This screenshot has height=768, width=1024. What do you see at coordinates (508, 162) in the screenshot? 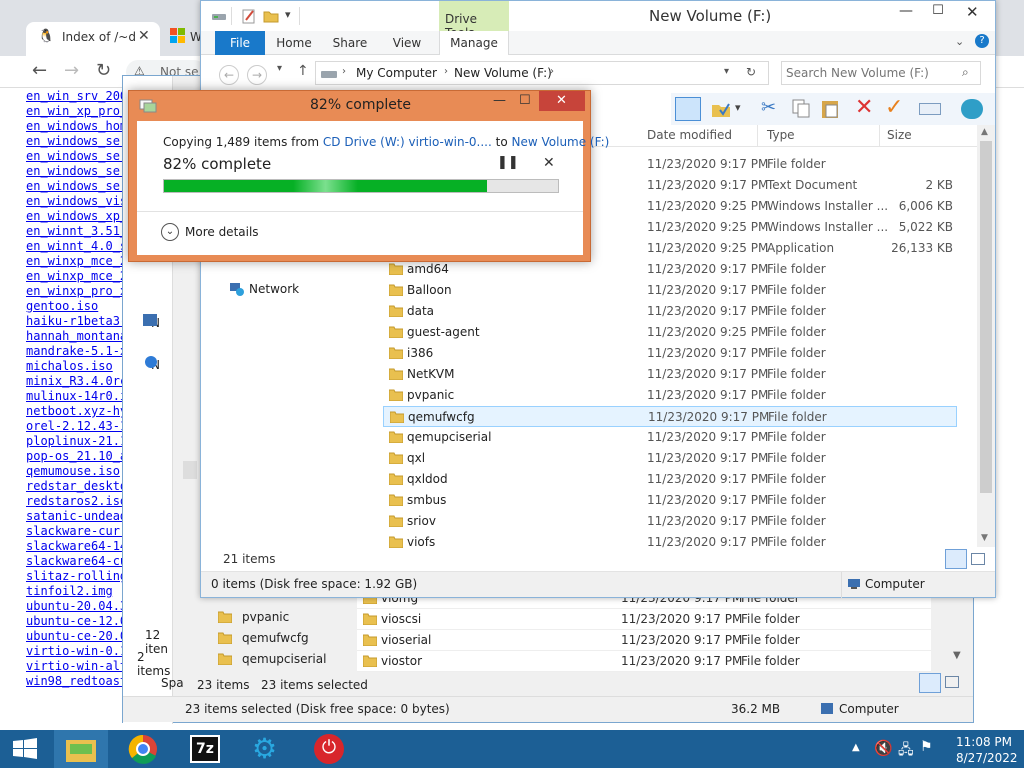
I see `pause-button: ❚❚` at bounding box center [508, 162].